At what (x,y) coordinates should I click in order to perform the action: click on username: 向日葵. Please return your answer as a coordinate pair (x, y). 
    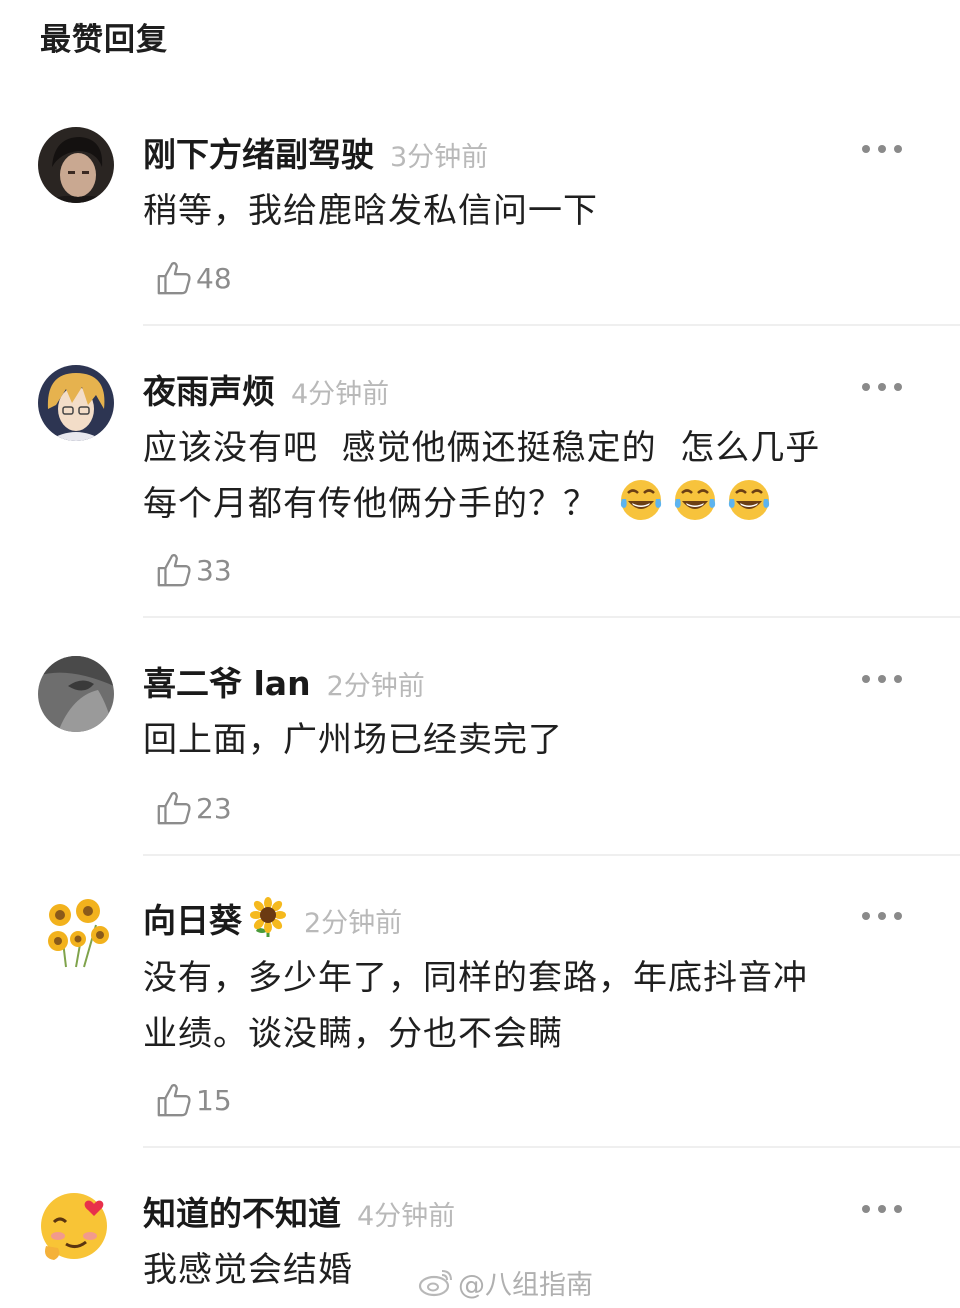
    Looking at the image, I should click on (192, 918).